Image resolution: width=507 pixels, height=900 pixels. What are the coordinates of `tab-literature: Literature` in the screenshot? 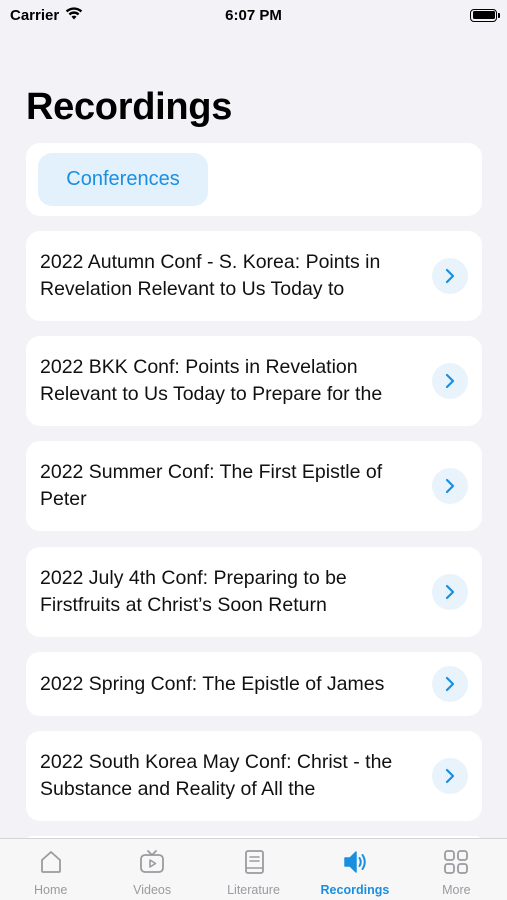 It's located at (253, 869).